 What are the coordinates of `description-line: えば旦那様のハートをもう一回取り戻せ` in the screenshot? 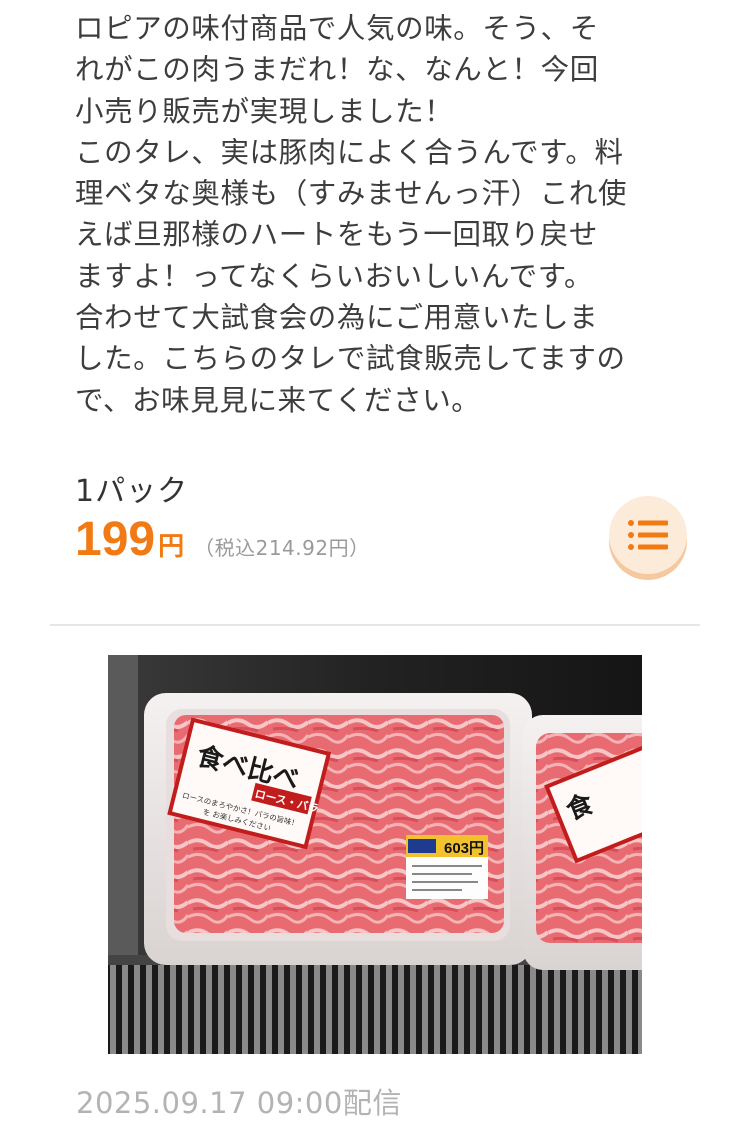 It's located at (336, 235).